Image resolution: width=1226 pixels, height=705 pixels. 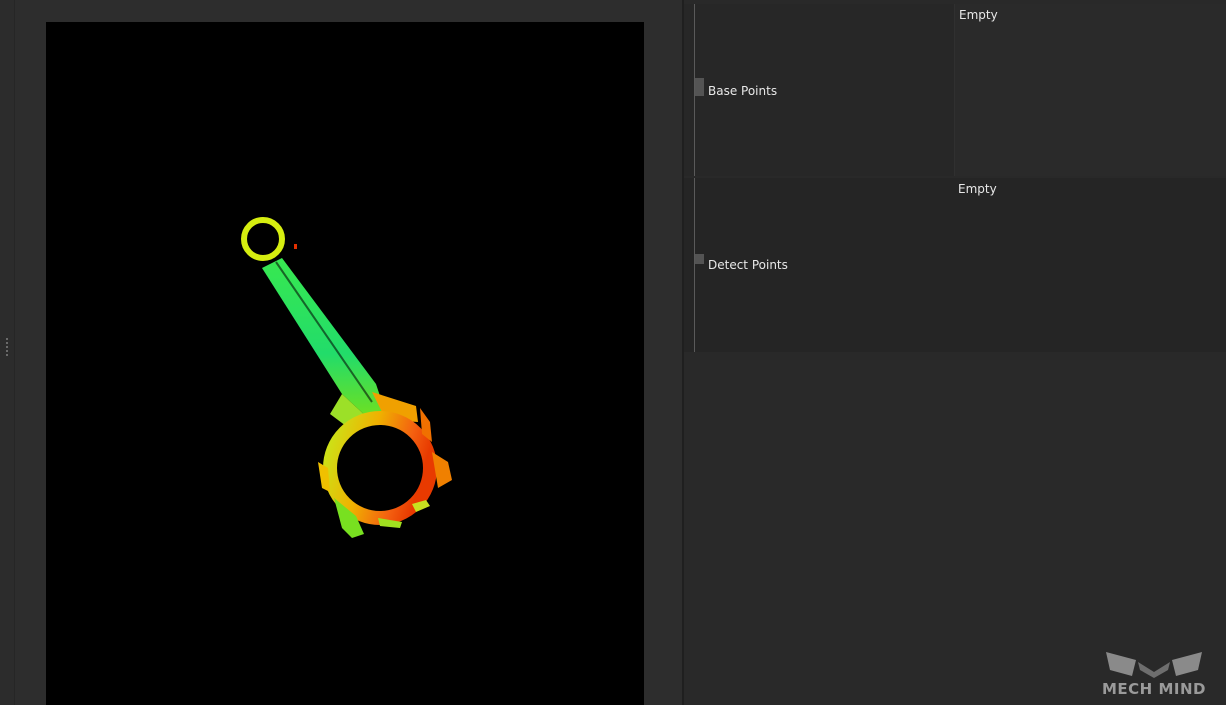 What do you see at coordinates (295, 246) in the screenshot?
I see `noise-point` at bounding box center [295, 246].